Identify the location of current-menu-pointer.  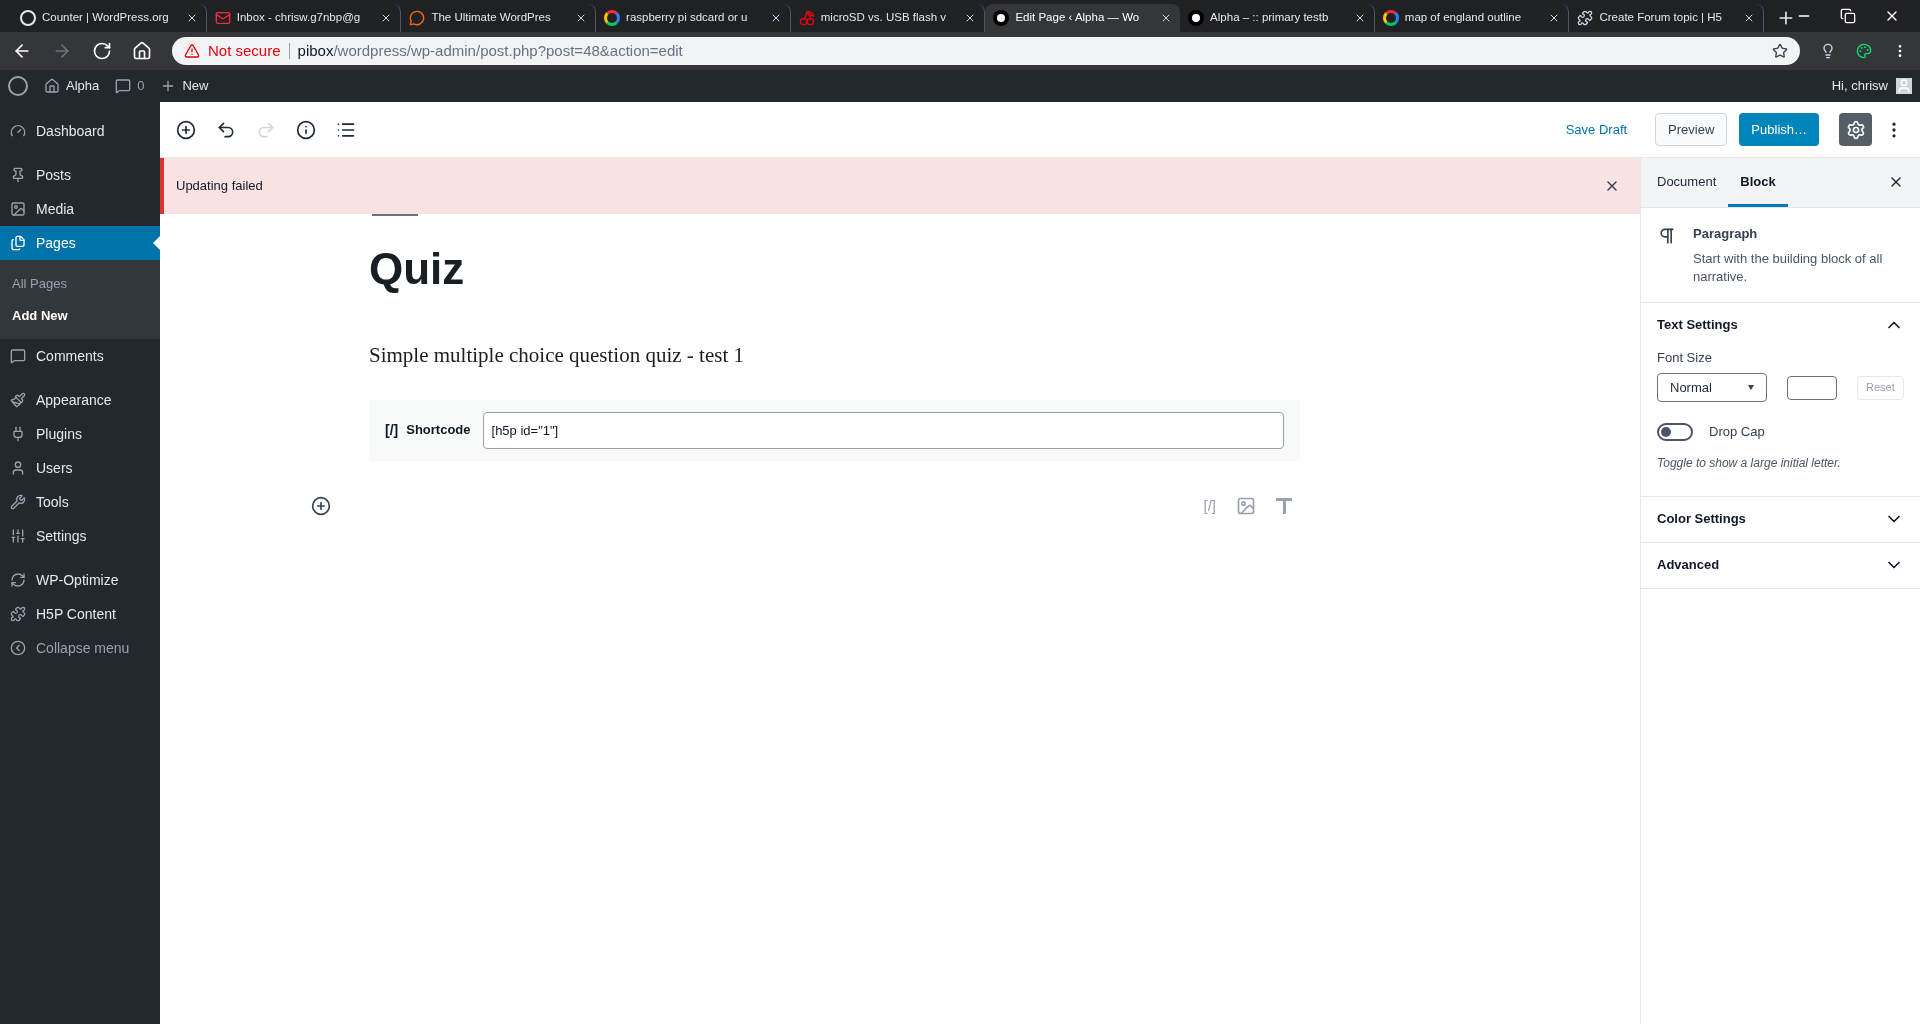
(156, 243).